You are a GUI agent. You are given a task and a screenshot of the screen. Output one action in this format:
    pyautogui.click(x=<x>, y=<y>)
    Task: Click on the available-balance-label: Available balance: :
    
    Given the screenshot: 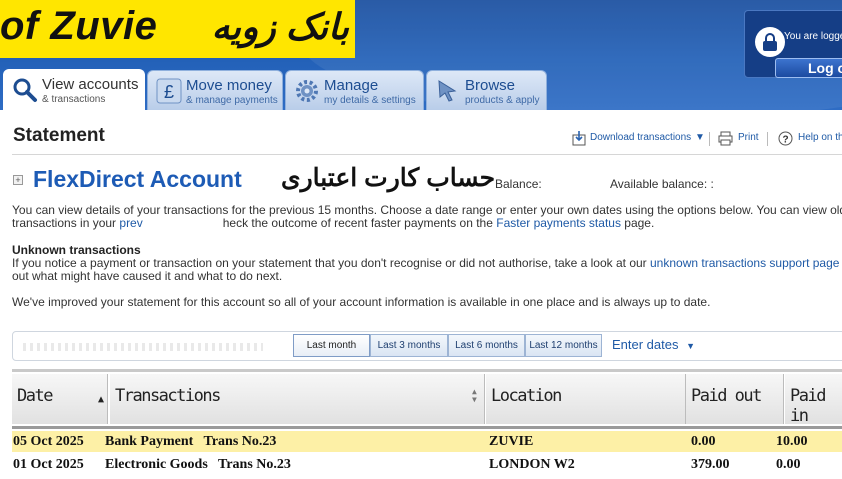 What is the action you would take?
    pyautogui.click(x=662, y=184)
    